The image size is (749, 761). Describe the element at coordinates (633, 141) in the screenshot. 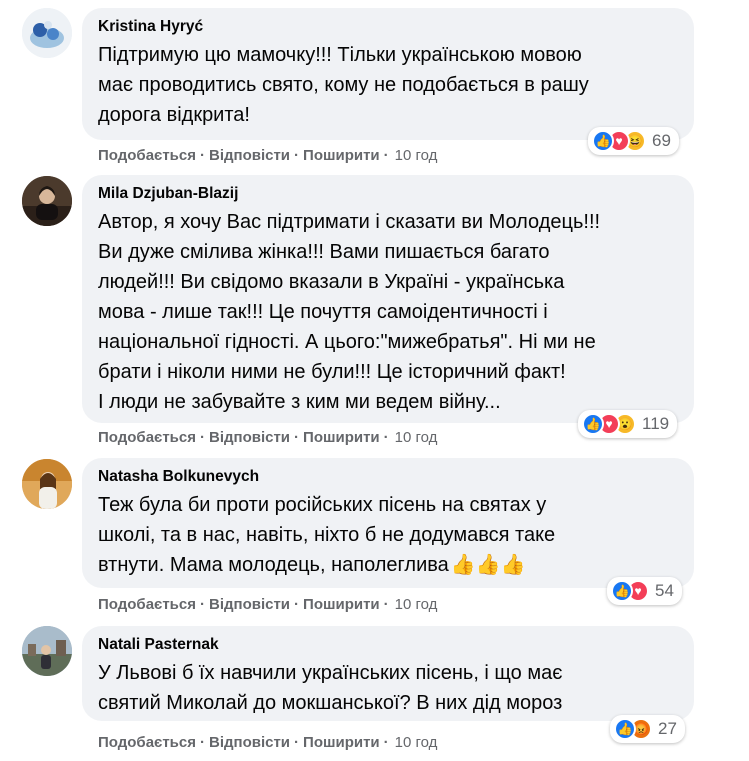

I see `reactions-summary: 👍 ♥ 😆 69` at that location.